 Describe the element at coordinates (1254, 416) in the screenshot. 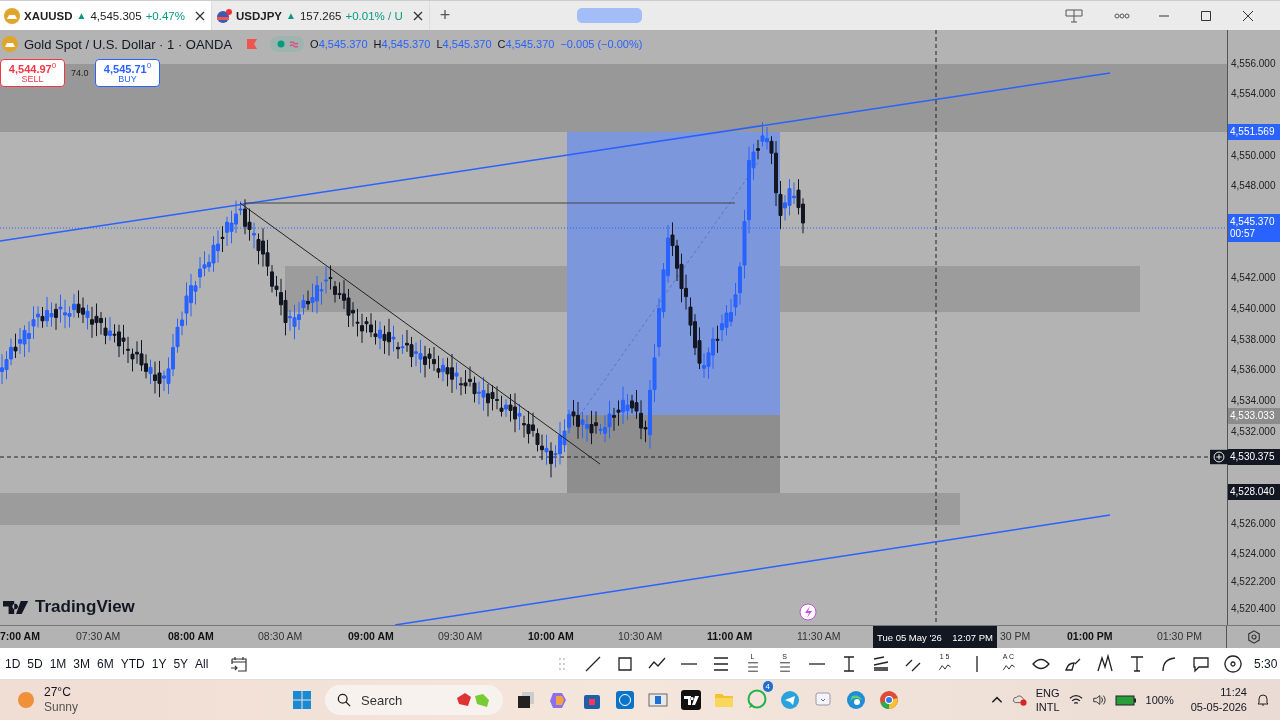

I see `price-tag: 4,533.033` at that location.